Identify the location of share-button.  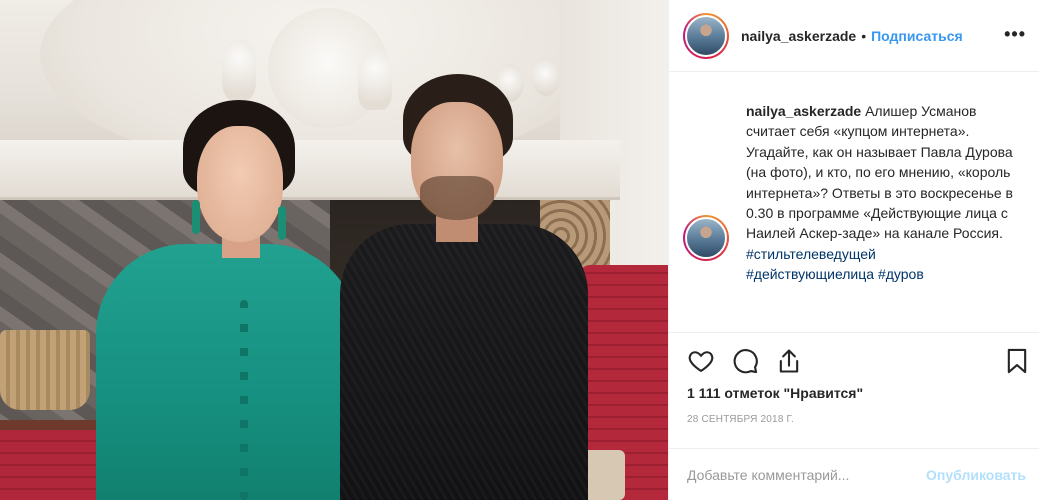
(790, 362).